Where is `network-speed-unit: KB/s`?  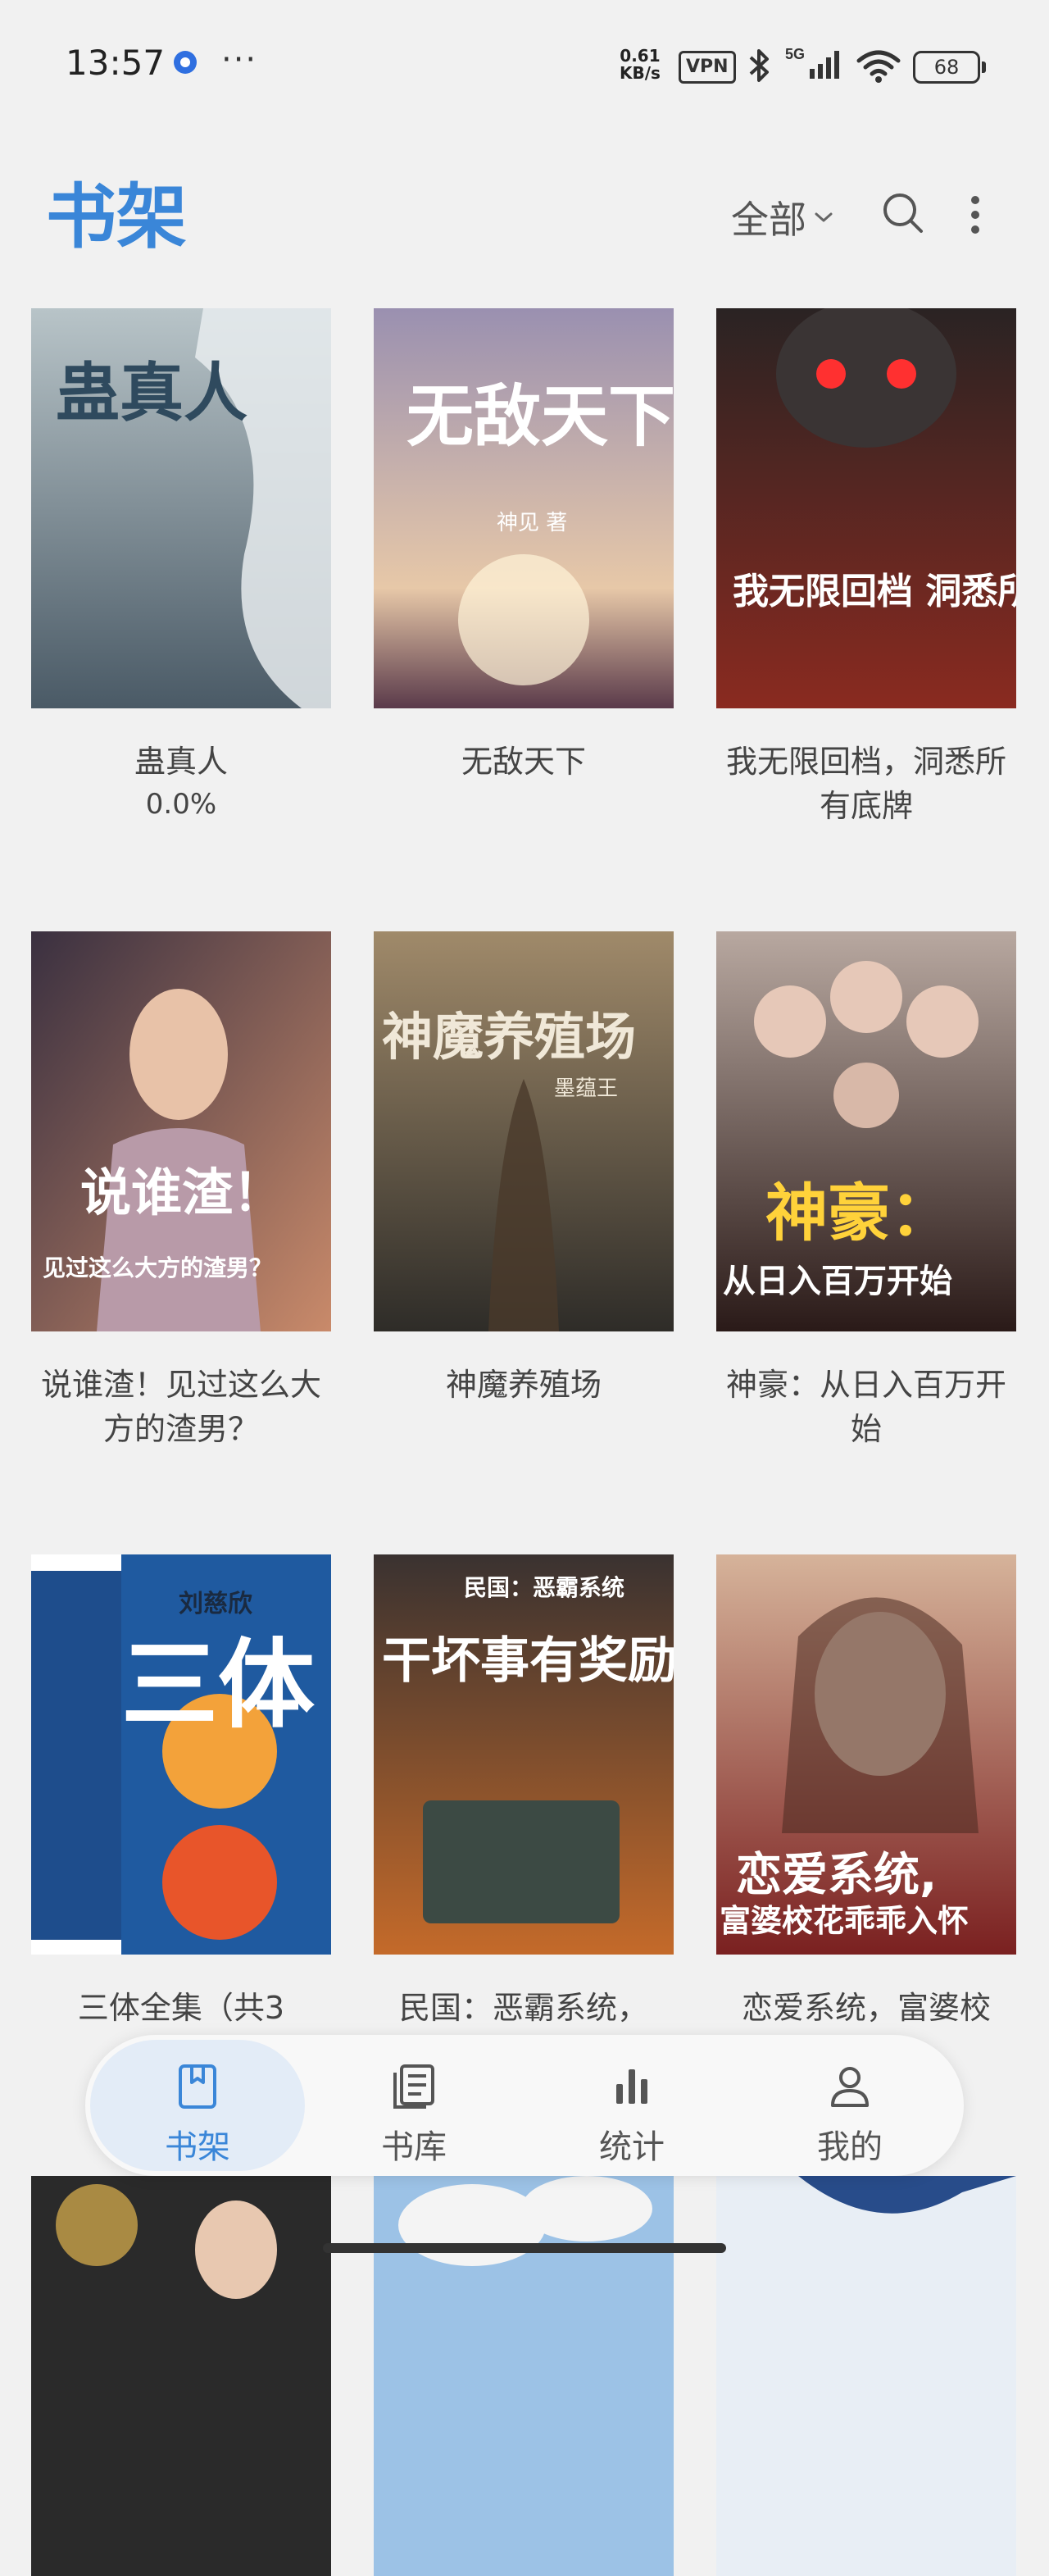 network-speed-unit: KB/s is located at coordinates (640, 73).